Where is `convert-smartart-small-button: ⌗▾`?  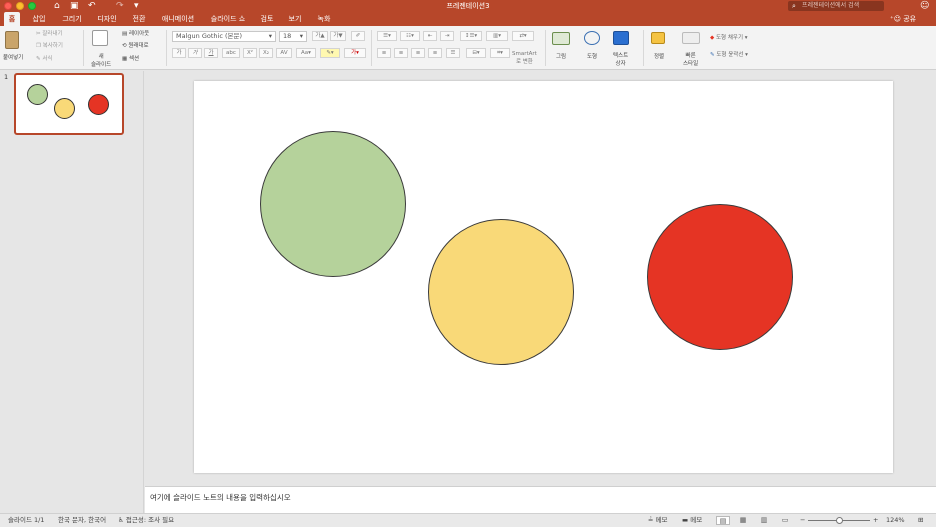 convert-smartart-small-button: ⌗▾ is located at coordinates (500, 53).